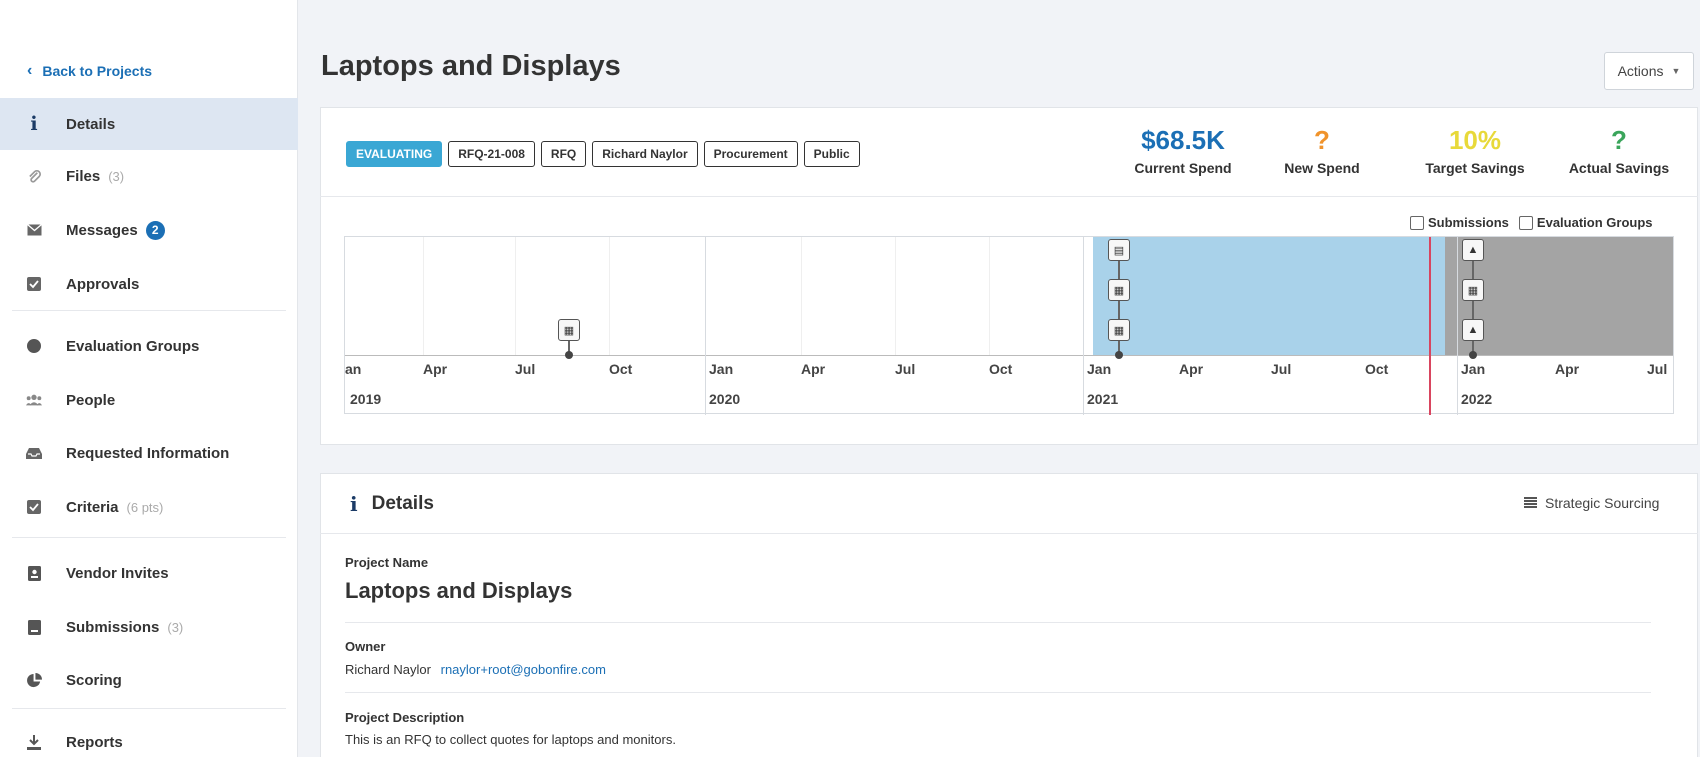  I want to click on sidebar-item-evaluation-groups: Evaluation Groups, so click(149, 346).